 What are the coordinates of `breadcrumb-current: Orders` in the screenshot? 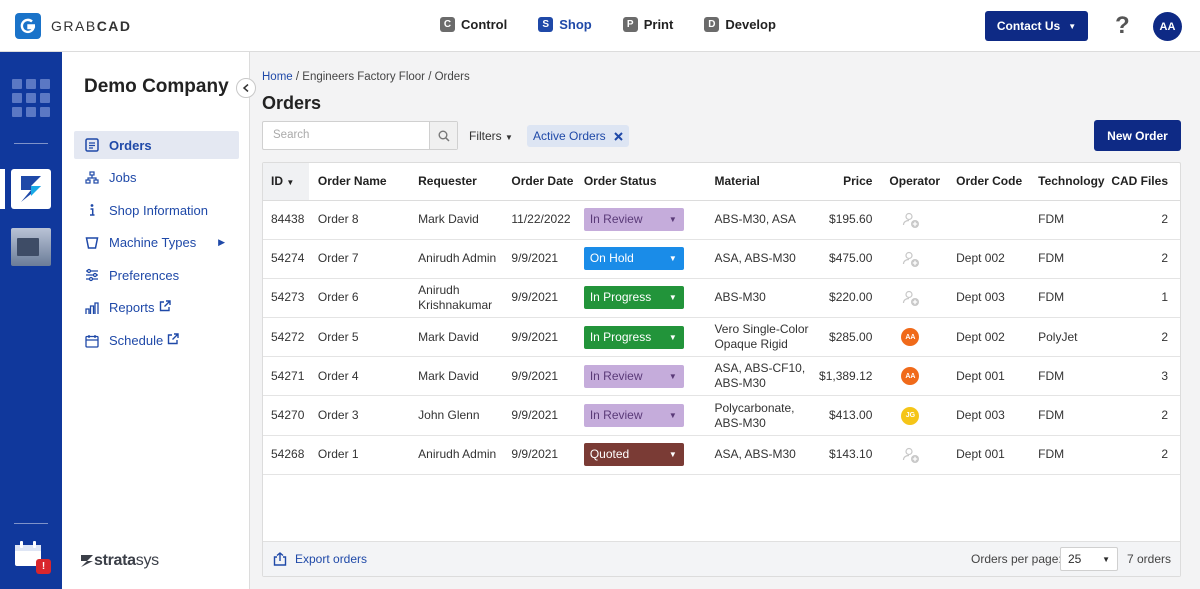 It's located at (452, 77).